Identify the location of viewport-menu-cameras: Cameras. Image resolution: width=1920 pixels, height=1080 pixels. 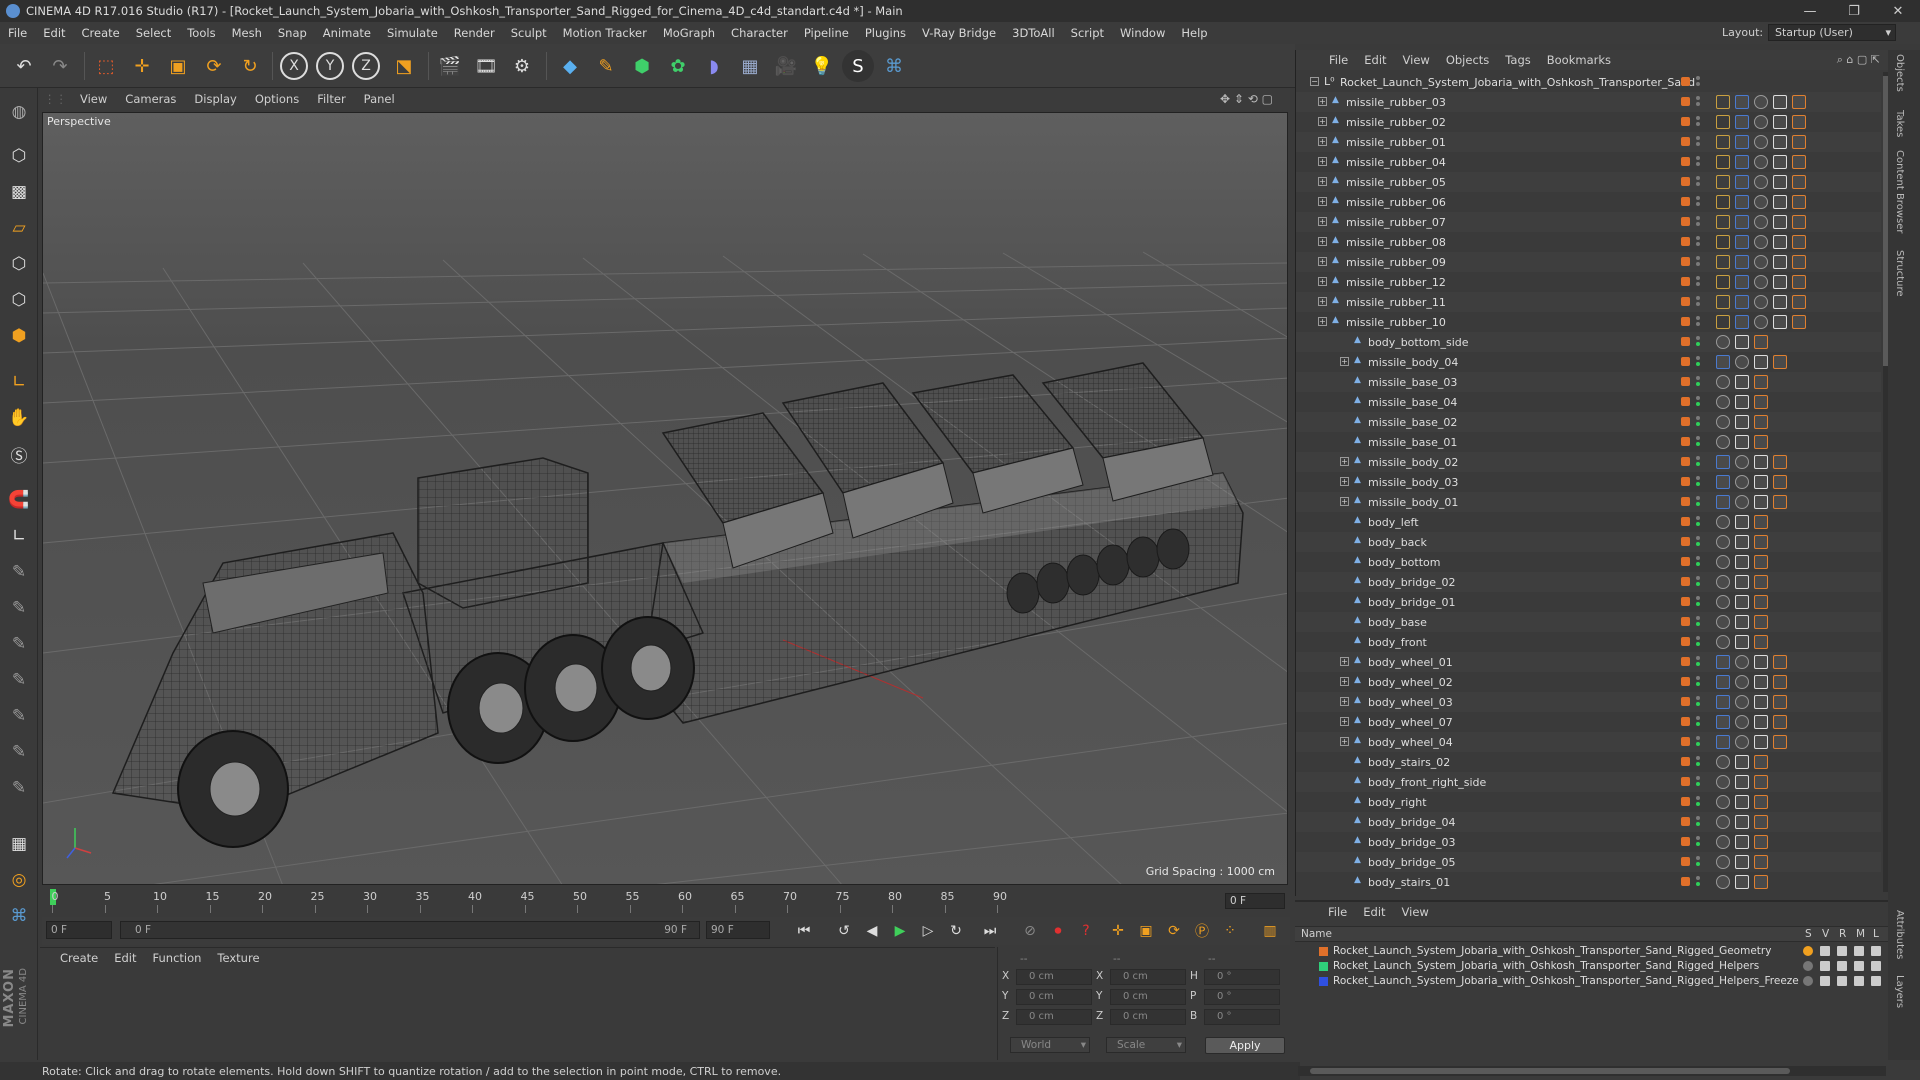
(150, 99).